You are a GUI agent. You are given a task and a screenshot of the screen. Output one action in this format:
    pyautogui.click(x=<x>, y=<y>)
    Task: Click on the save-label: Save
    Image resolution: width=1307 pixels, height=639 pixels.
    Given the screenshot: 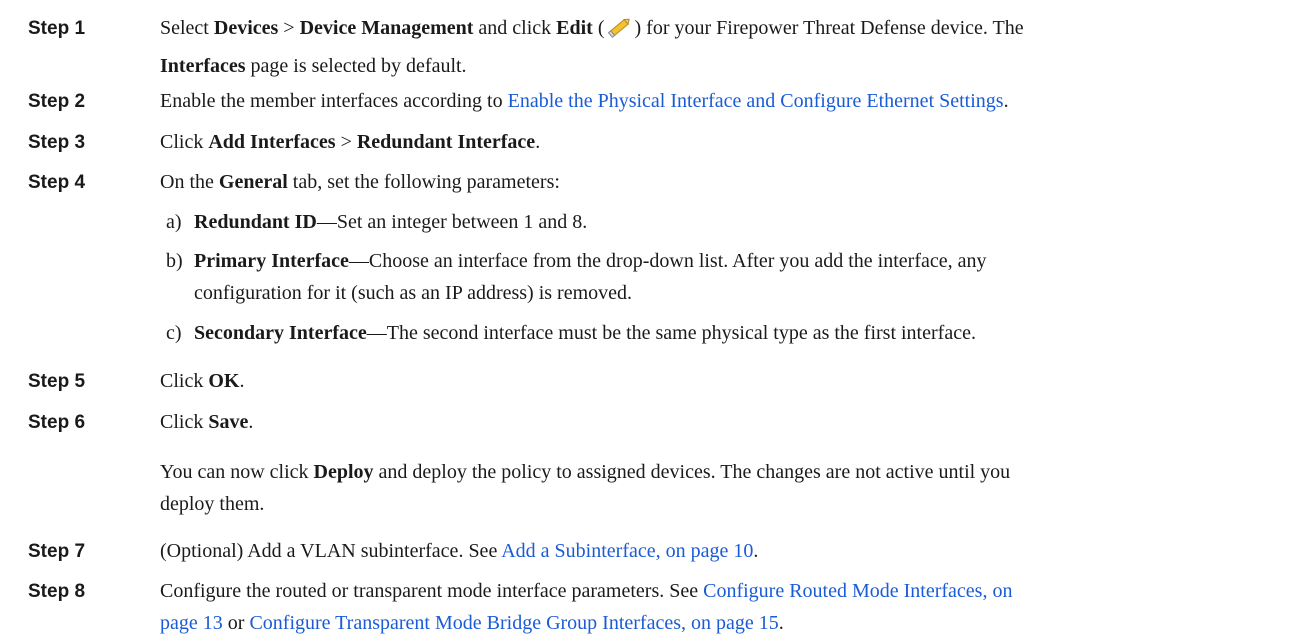 What is the action you would take?
    pyautogui.click(x=228, y=422)
    